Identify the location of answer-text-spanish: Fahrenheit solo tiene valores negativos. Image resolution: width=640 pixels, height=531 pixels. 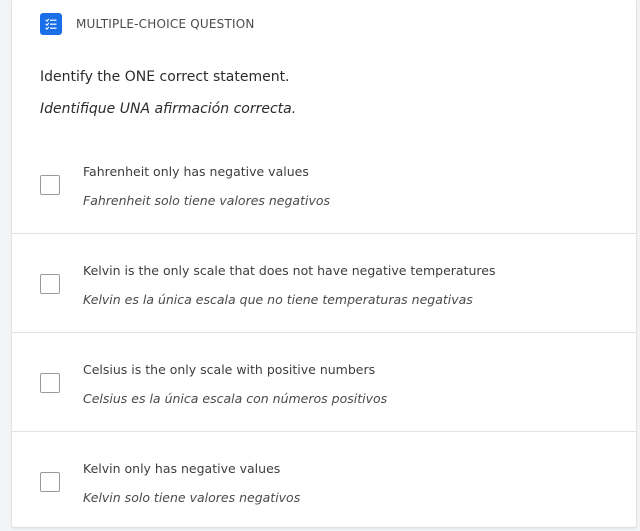
(207, 200).